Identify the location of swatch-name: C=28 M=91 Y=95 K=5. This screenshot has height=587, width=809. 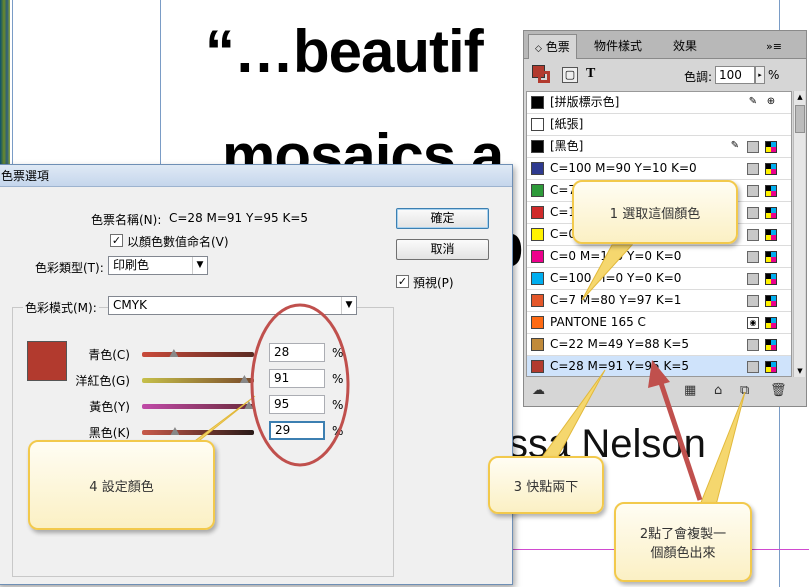
(620, 366).